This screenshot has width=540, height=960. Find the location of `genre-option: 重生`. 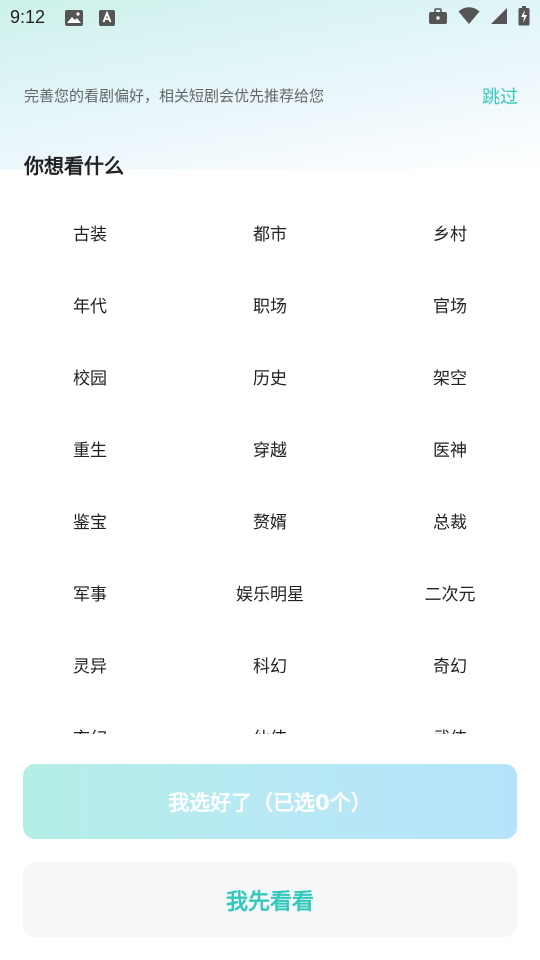

genre-option: 重生 is located at coordinates (90, 448).